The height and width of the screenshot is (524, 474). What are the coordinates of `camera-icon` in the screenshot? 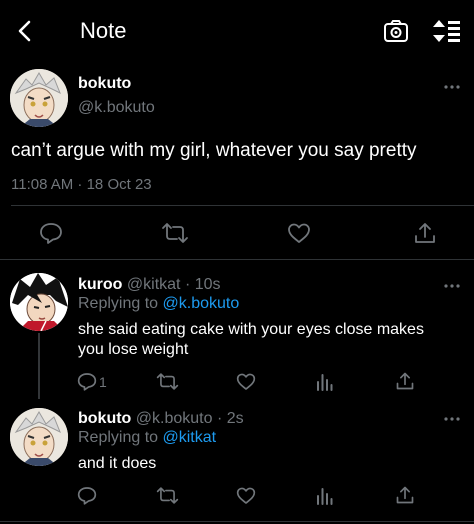 It's located at (396, 31).